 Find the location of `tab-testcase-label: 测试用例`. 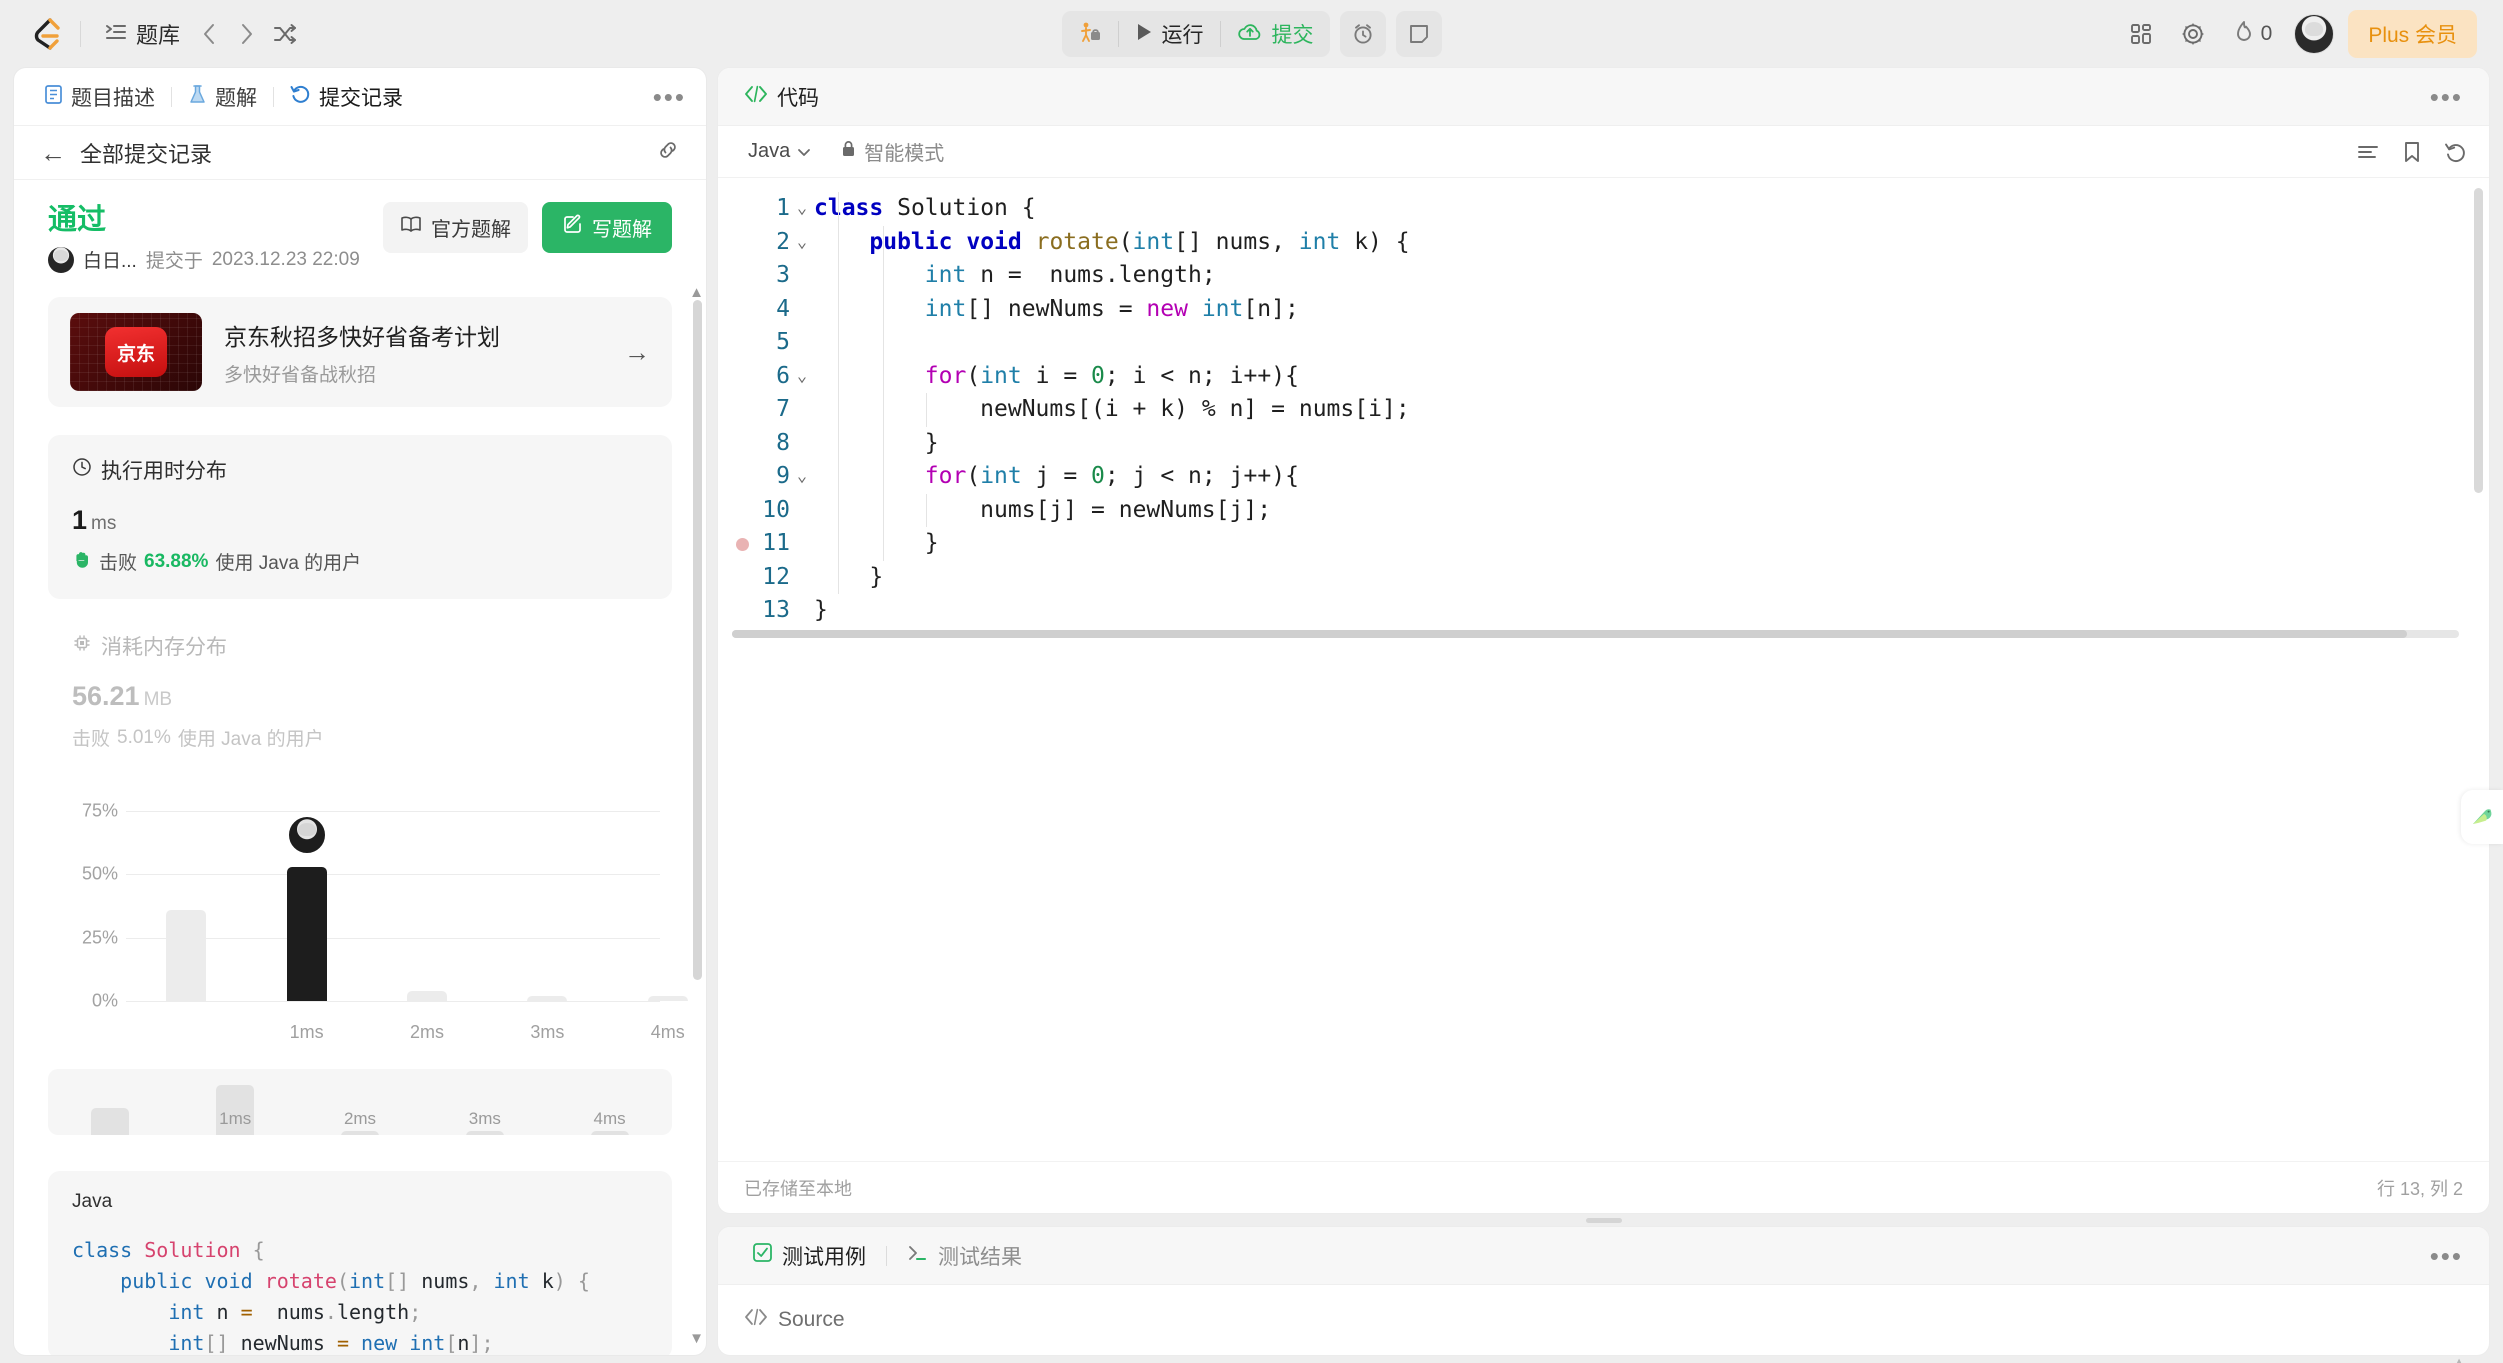

tab-testcase-label: 测试用例 is located at coordinates (824, 1257).